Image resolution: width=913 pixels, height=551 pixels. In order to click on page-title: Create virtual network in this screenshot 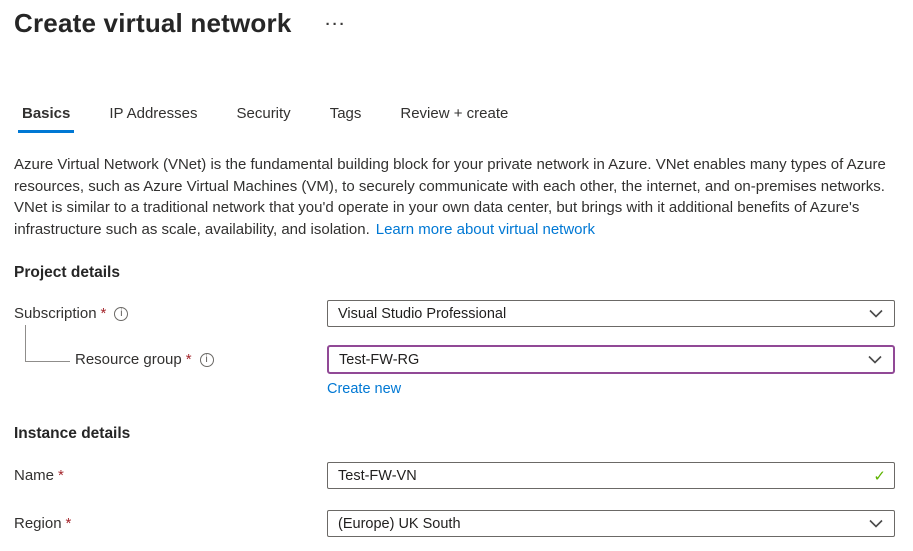, I will do `click(153, 23)`.